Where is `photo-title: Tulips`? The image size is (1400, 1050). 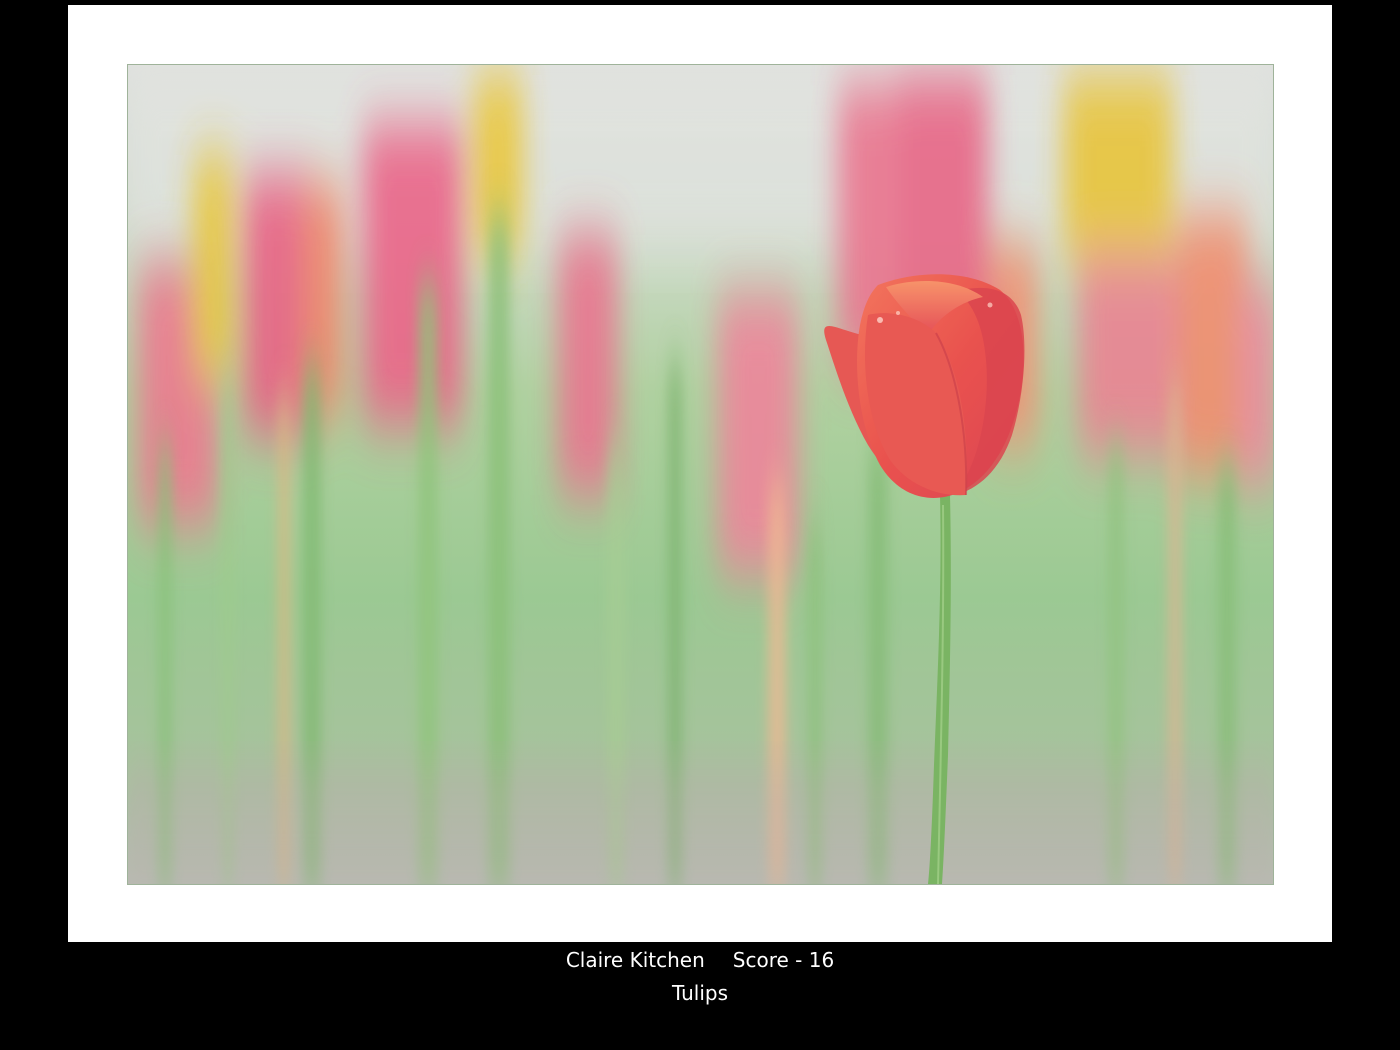 photo-title: Tulips is located at coordinates (700, 993).